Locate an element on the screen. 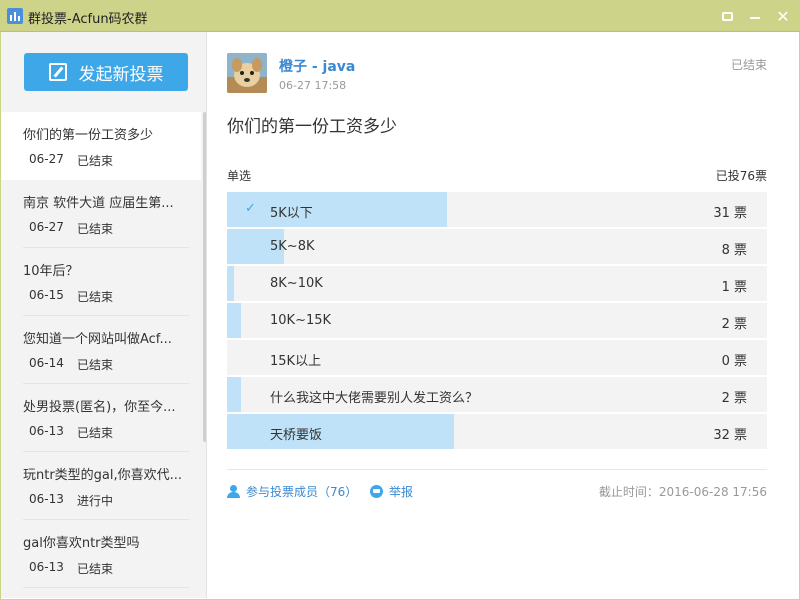  sidebar-scrollbar is located at coordinates (204, 277).